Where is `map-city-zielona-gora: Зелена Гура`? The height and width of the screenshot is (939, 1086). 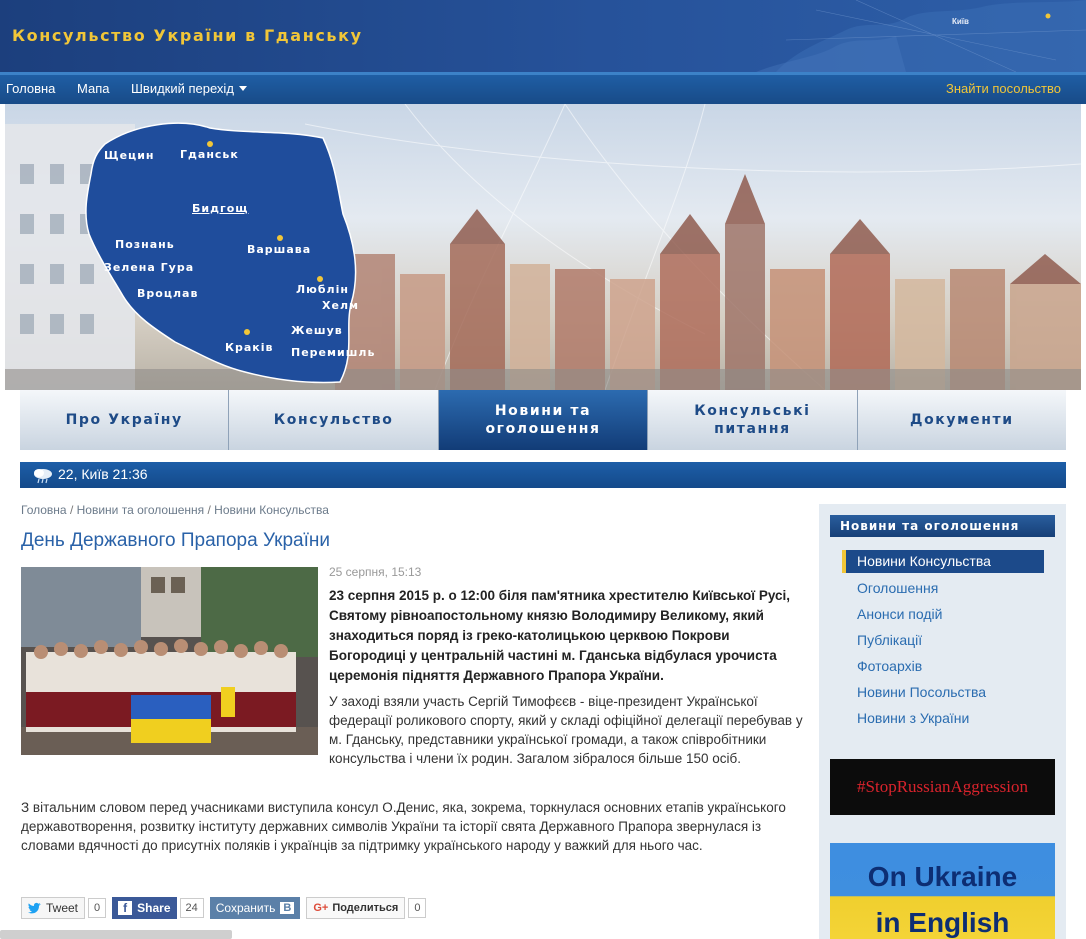 map-city-zielona-gora: Зелена Гура is located at coordinates (149, 267).